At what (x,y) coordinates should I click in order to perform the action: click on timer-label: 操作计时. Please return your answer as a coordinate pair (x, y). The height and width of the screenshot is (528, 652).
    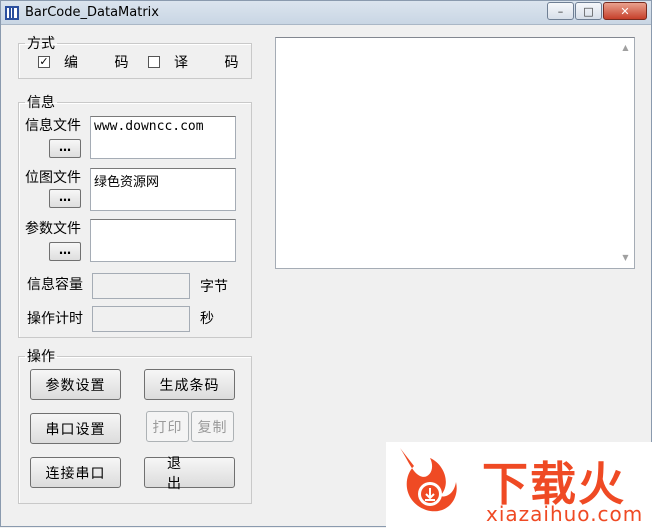
    Looking at the image, I should click on (55, 319).